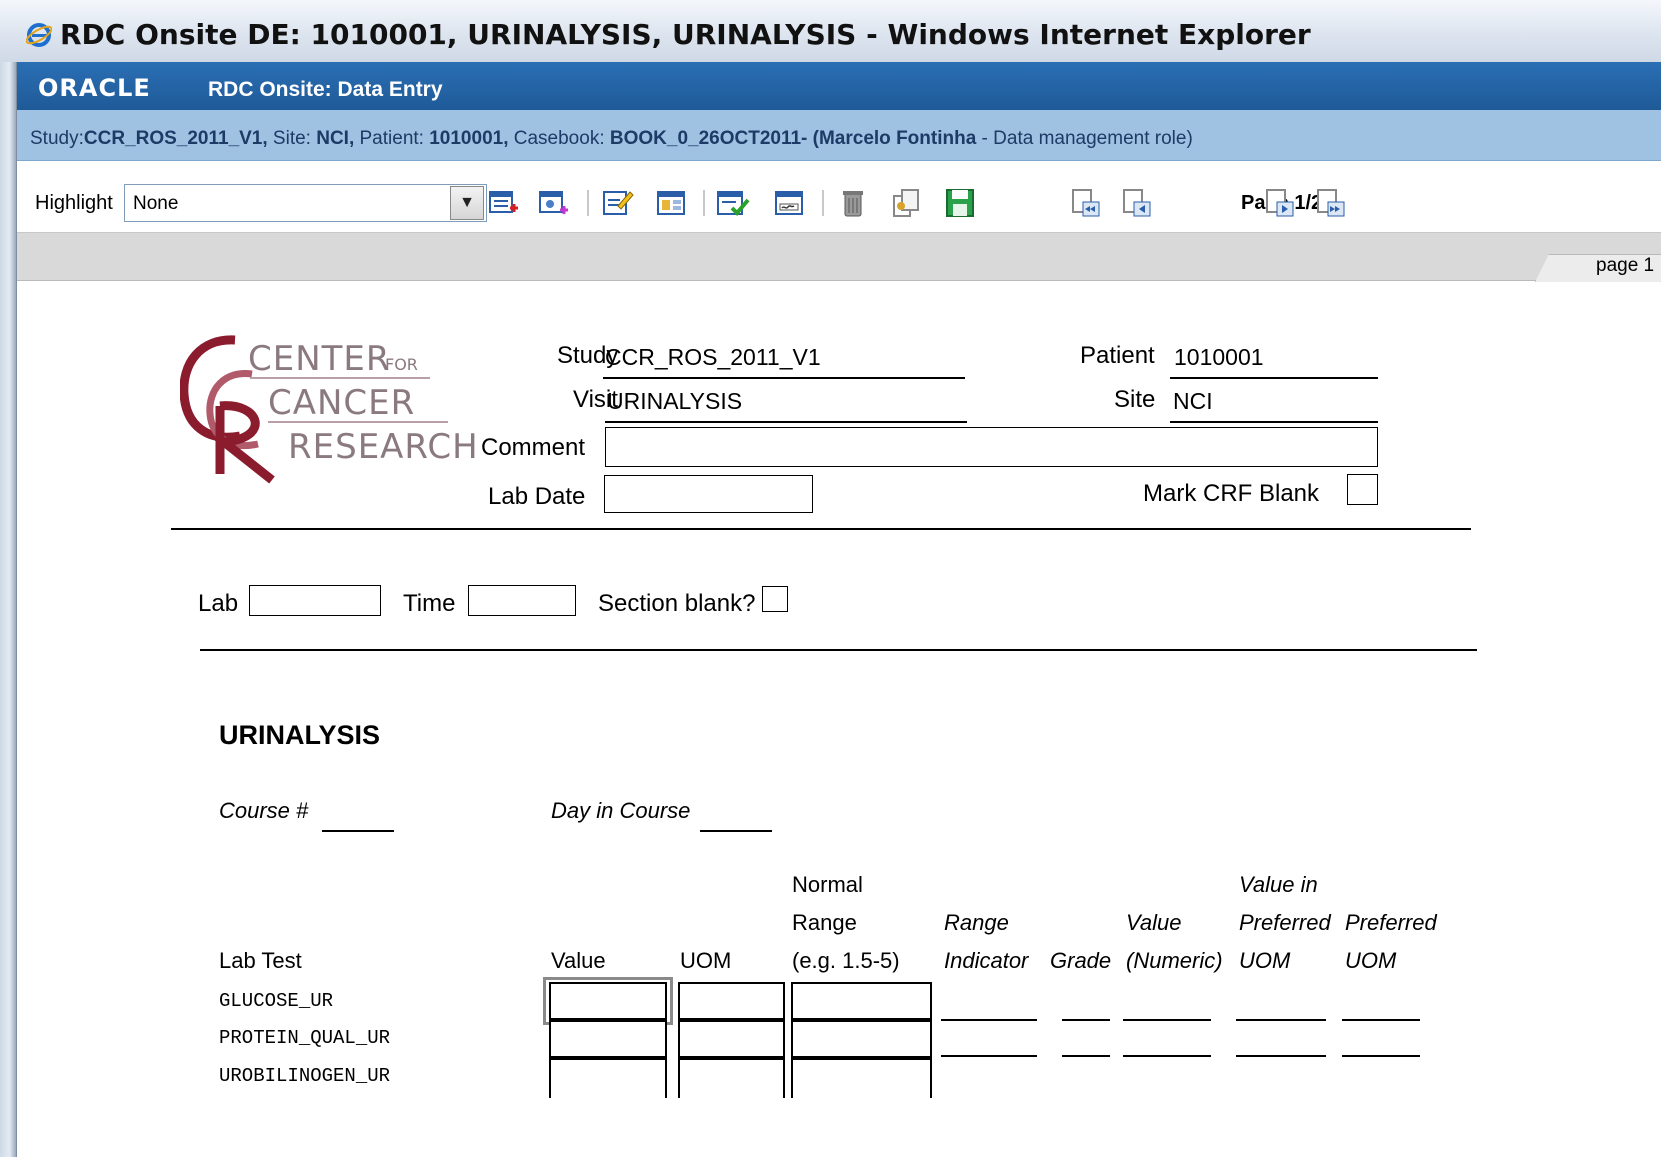  Describe the element at coordinates (264, 810) in the screenshot. I see `course-label: Course #` at that location.